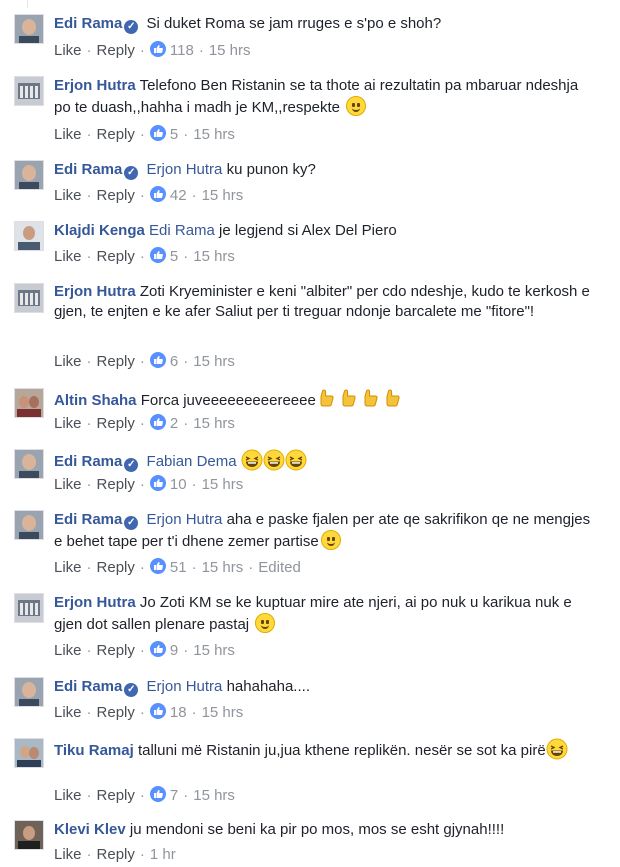 The width and height of the screenshot is (620, 867). I want to click on like-count: 6, so click(174, 361).